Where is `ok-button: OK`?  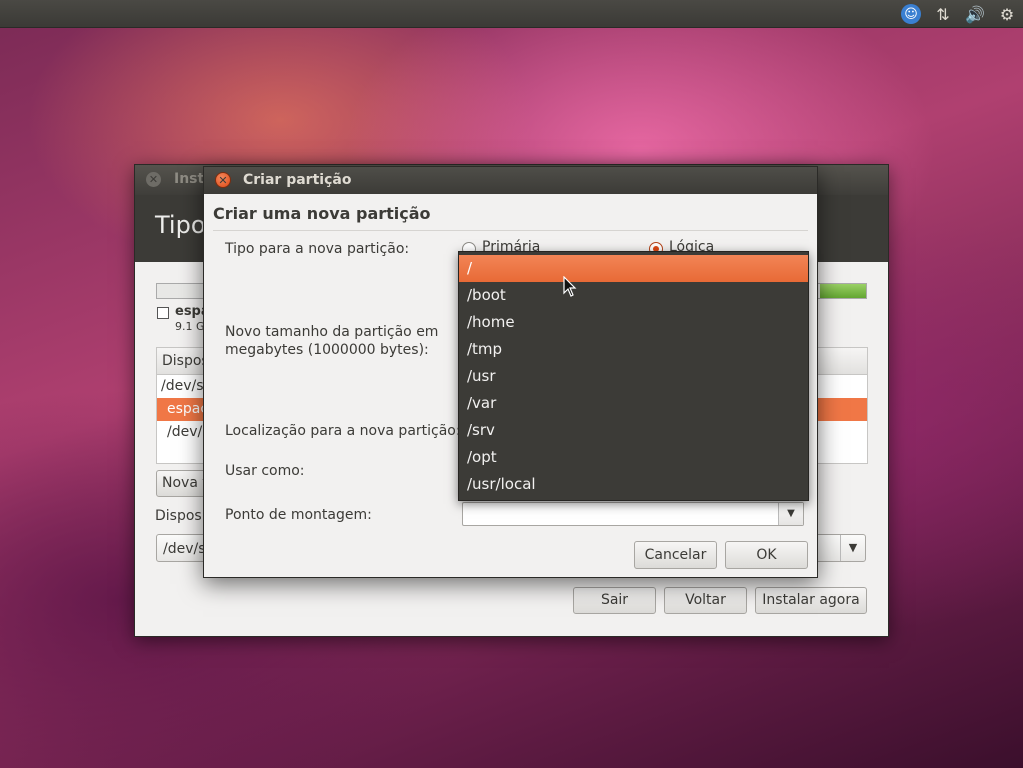
ok-button: OK is located at coordinates (766, 555).